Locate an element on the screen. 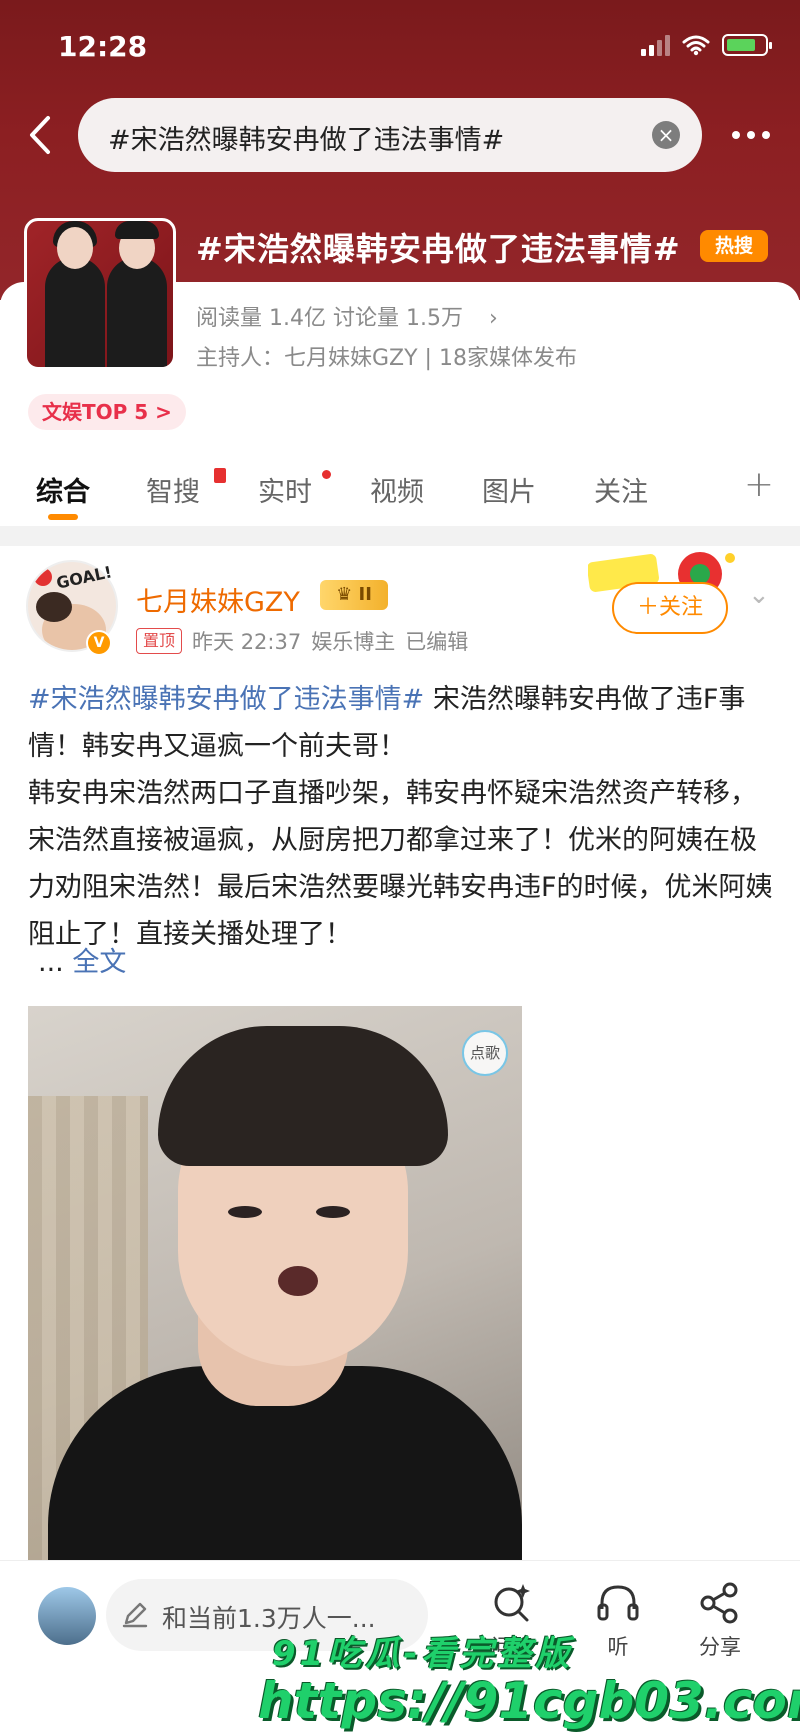  watermark-url: https://91cgb03.com is located at coordinates (529, 1701).